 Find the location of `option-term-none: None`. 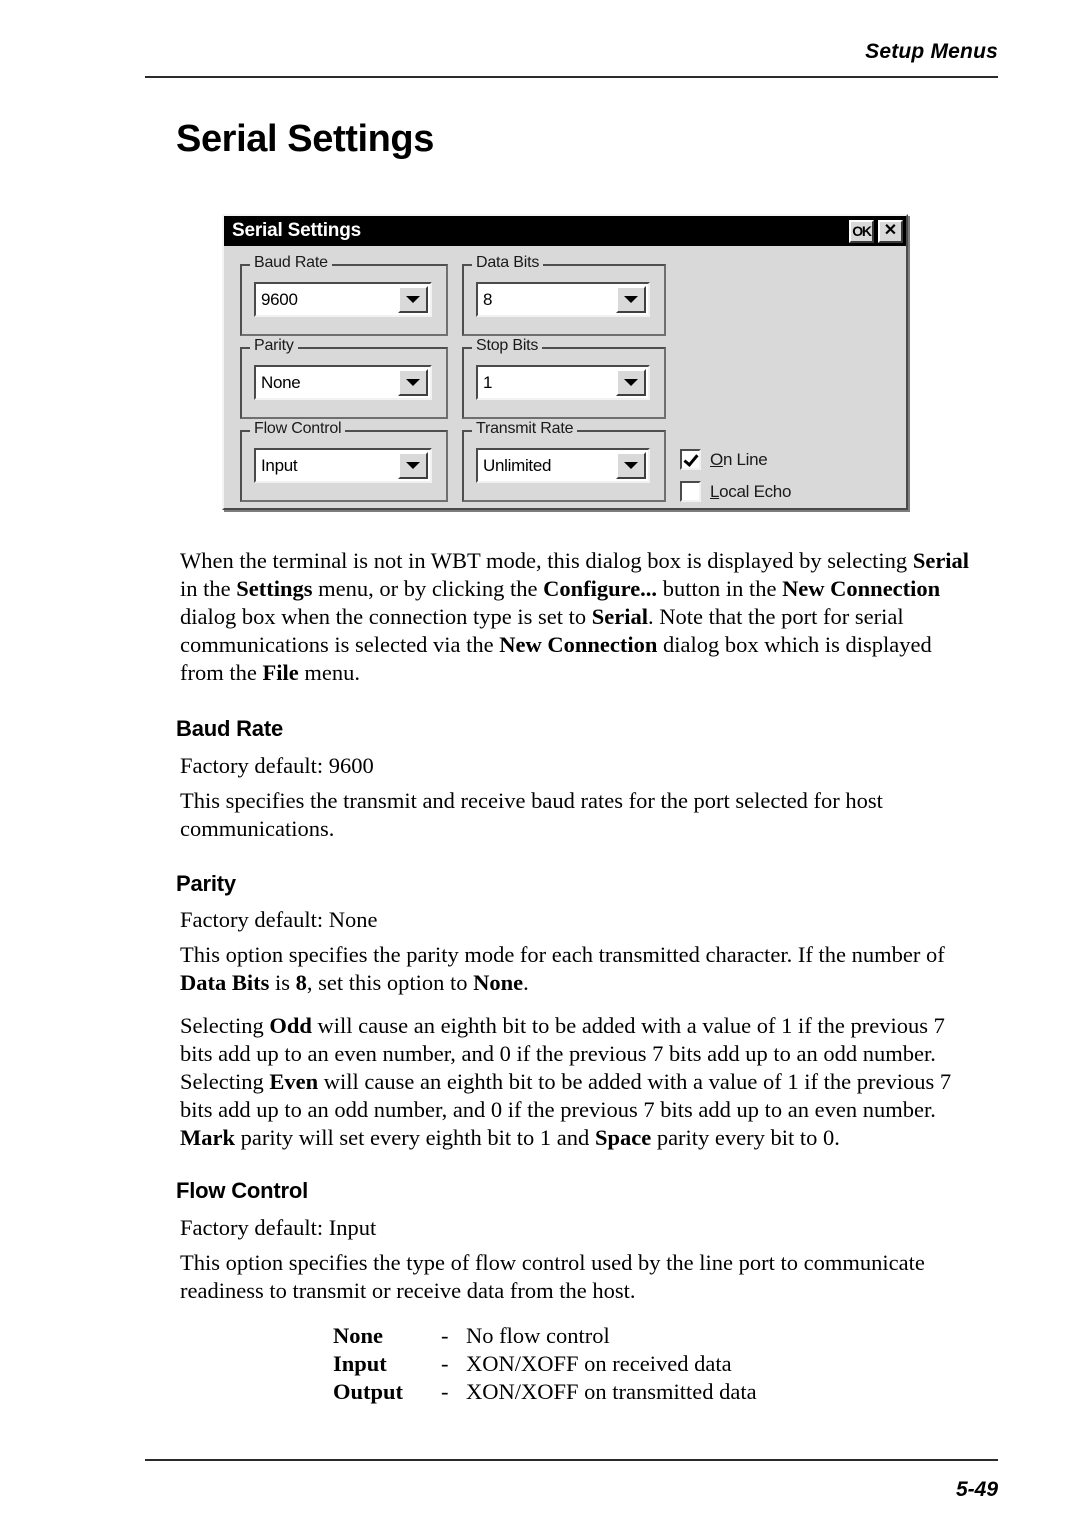

option-term-none: None is located at coordinates (358, 1335).